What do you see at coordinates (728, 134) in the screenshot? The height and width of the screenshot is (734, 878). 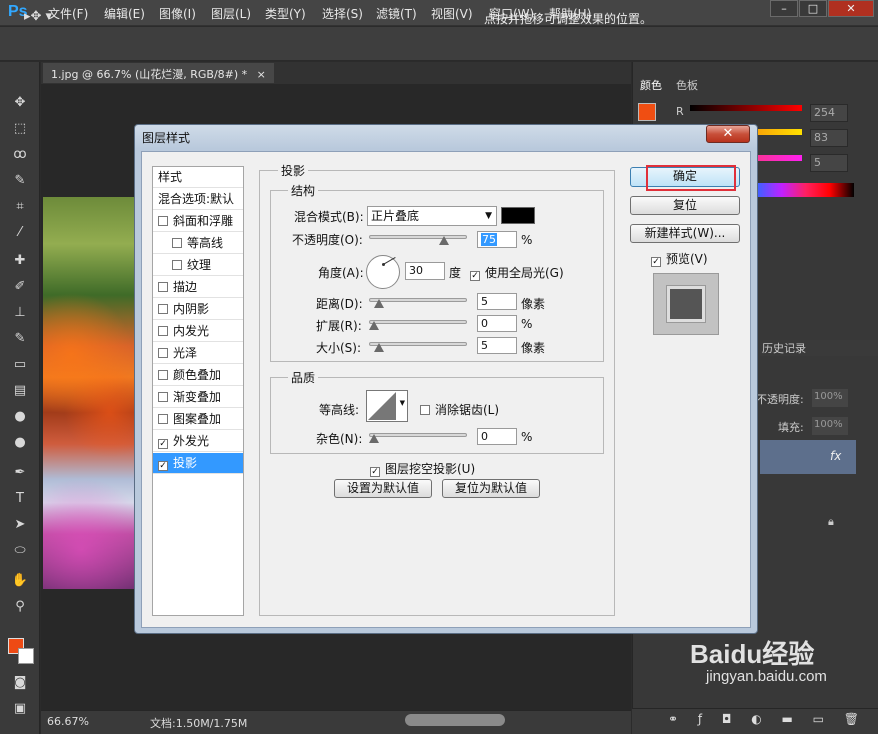 I see `dialog-close-button: ✕` at bounding box center [728, 134].